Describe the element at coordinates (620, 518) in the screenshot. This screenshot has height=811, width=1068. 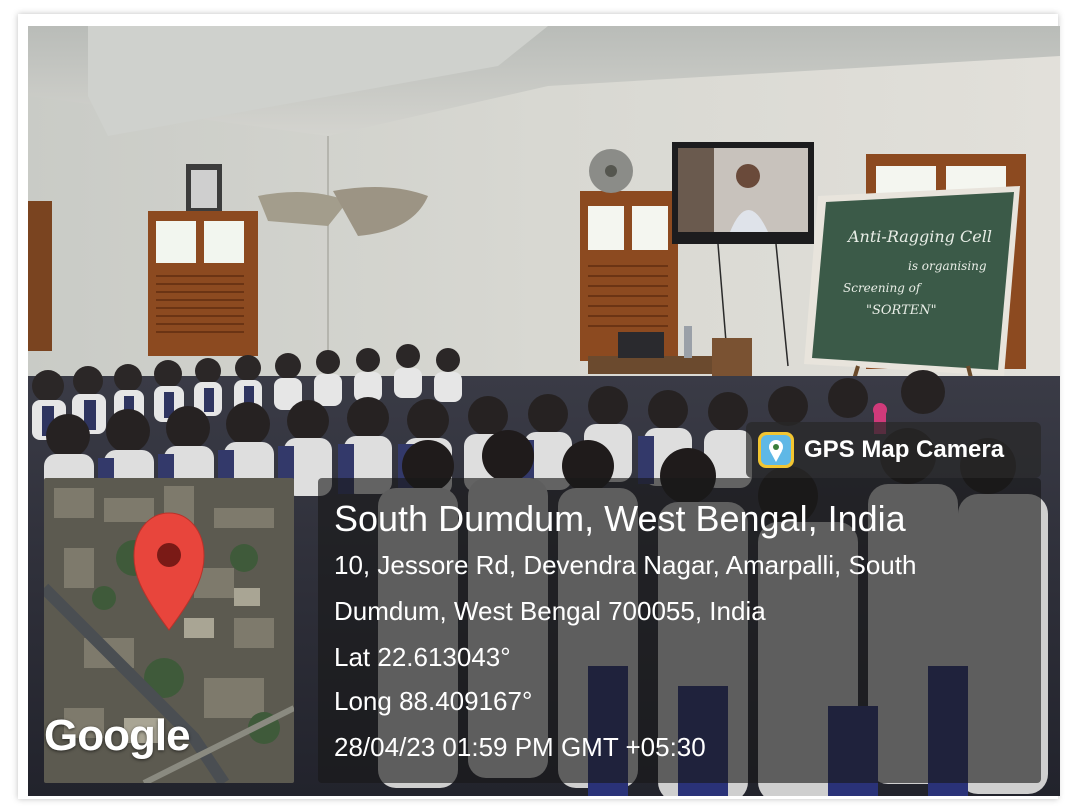
I see `location-title: South Dumdum, West Bengal, India` at that location.